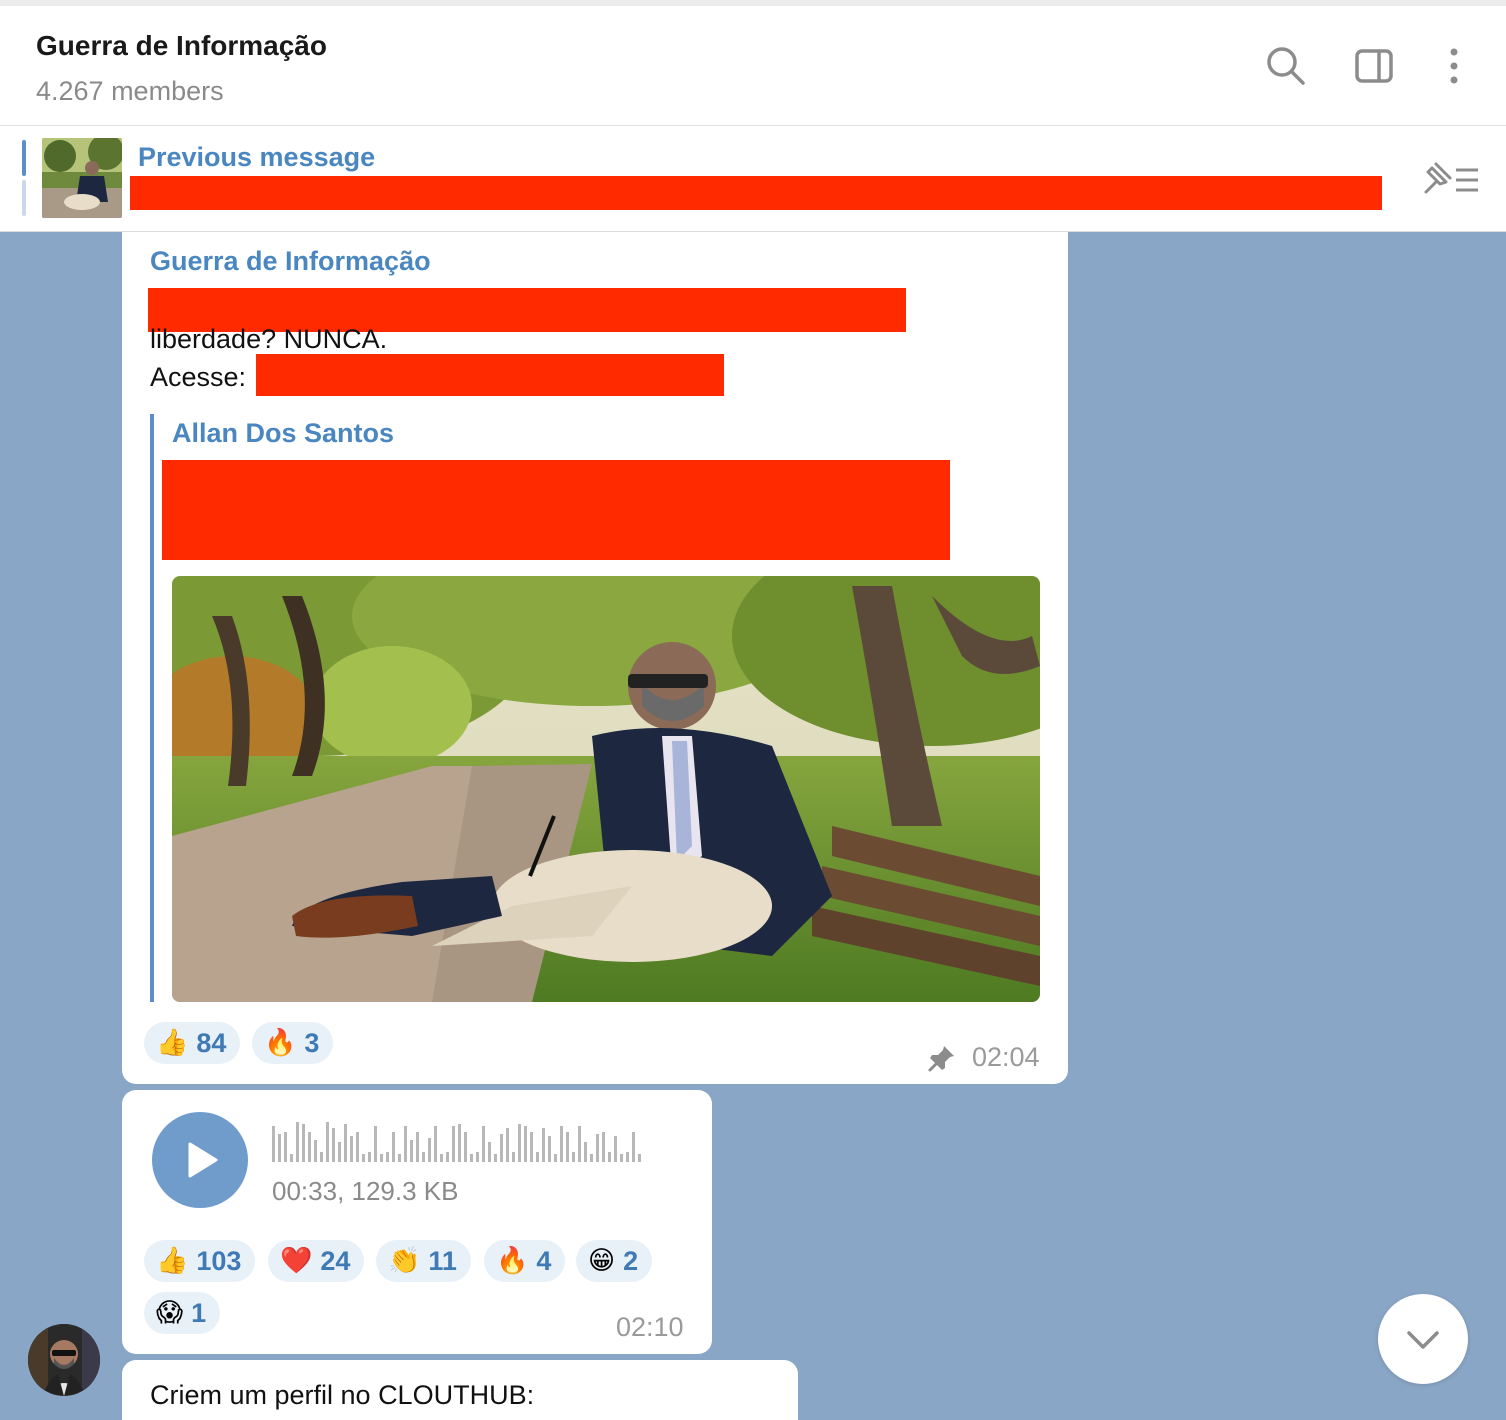 The width and height of the screenshot is (1506, 1420). Describe the element at coordinates (170, 1313) in the screenshot. I see `screaming-face-icon: 😱` at that location.